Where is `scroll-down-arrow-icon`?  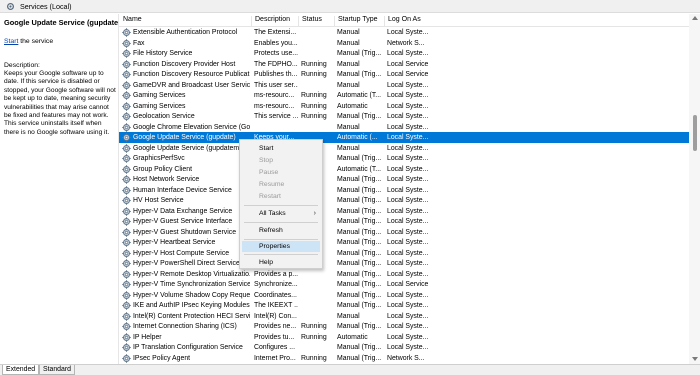 scroll-down-arrow-icon is located at coordinates (695, 359).